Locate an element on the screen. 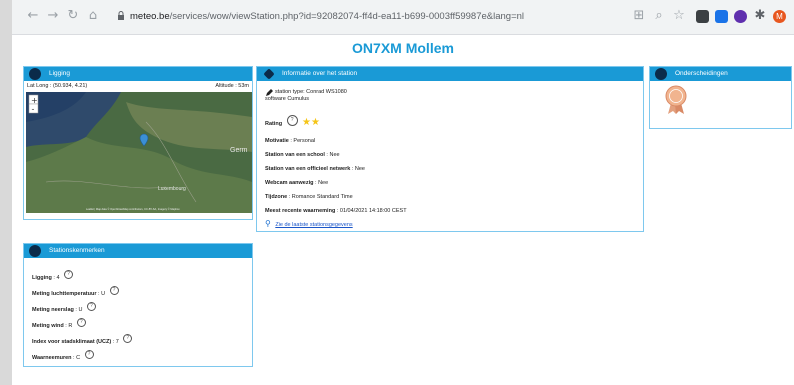 Image resolution: width=794 pixels, height=385 pixels. onderscheidingen-header: Onderscheidingen is located at coordinates (720, 74).